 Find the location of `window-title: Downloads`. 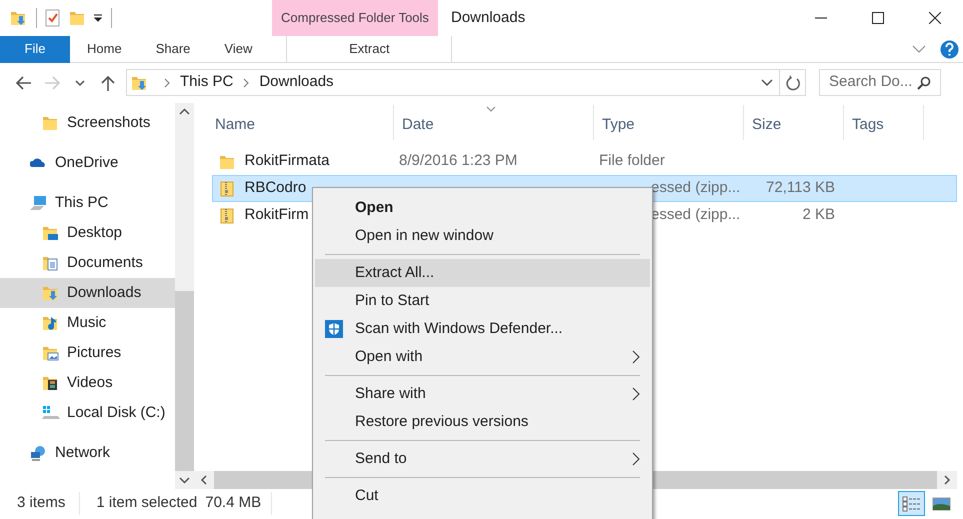

window-title: Downloads is located at coordinates (488, 18).